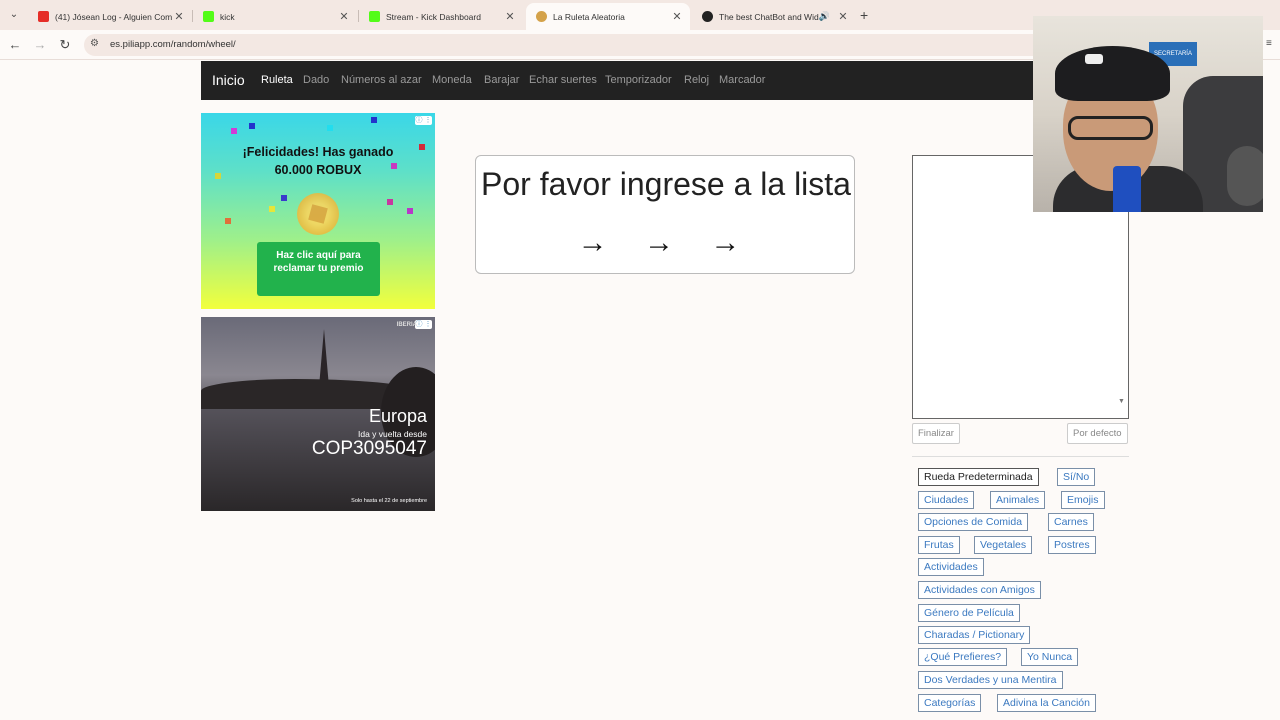 The image size is (1280, 720). Describe the element at coordinates (228, 80) in the screenshot. I see `brand-link: Inicio` at that location.